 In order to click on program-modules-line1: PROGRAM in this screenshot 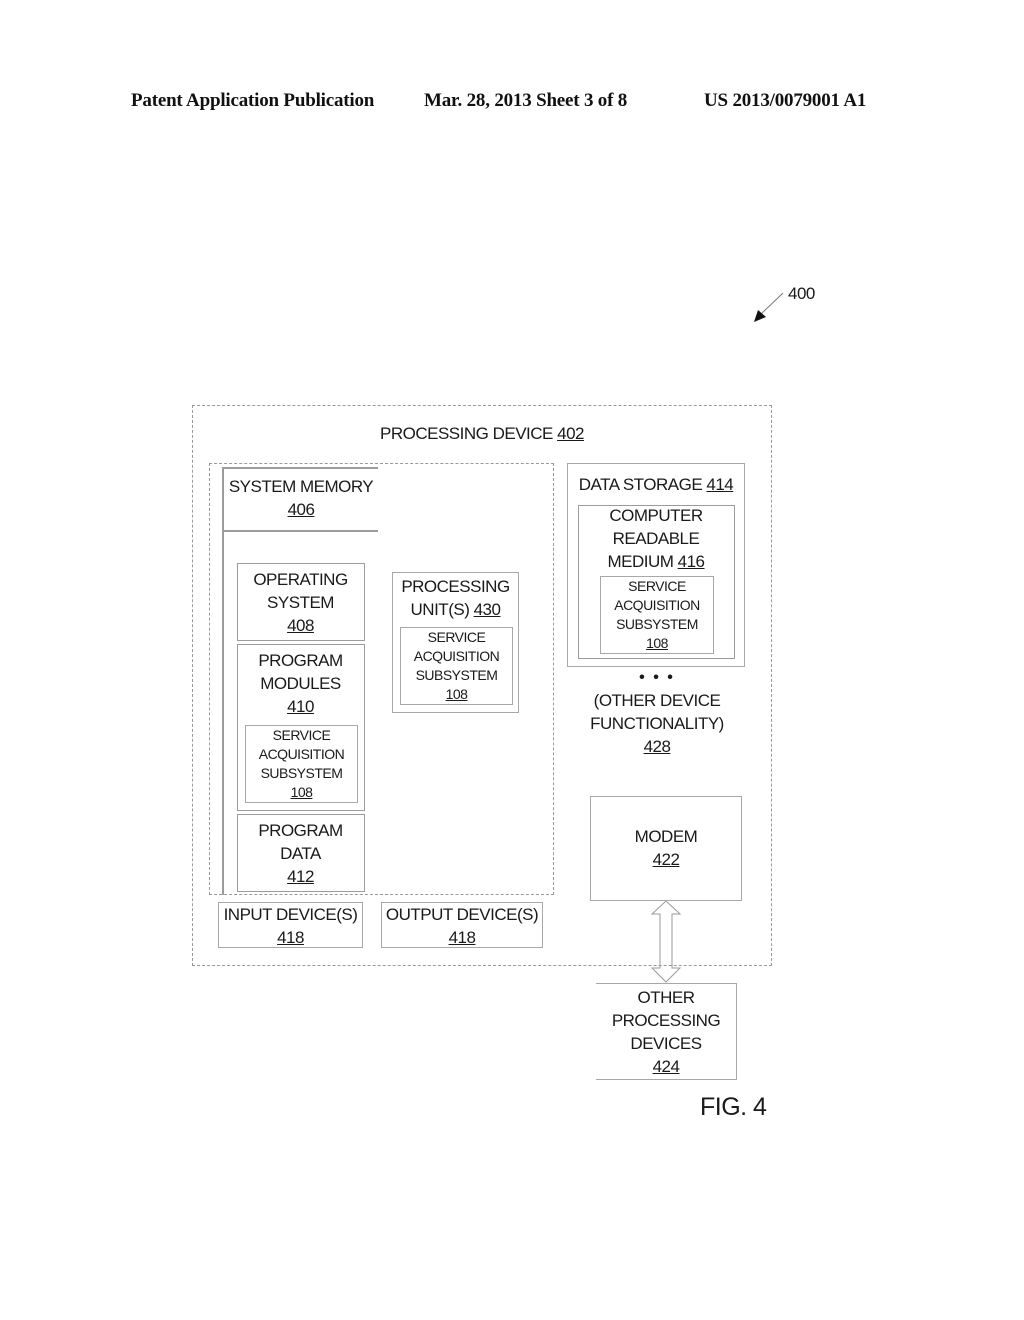, I will do `click(300, 660)`.